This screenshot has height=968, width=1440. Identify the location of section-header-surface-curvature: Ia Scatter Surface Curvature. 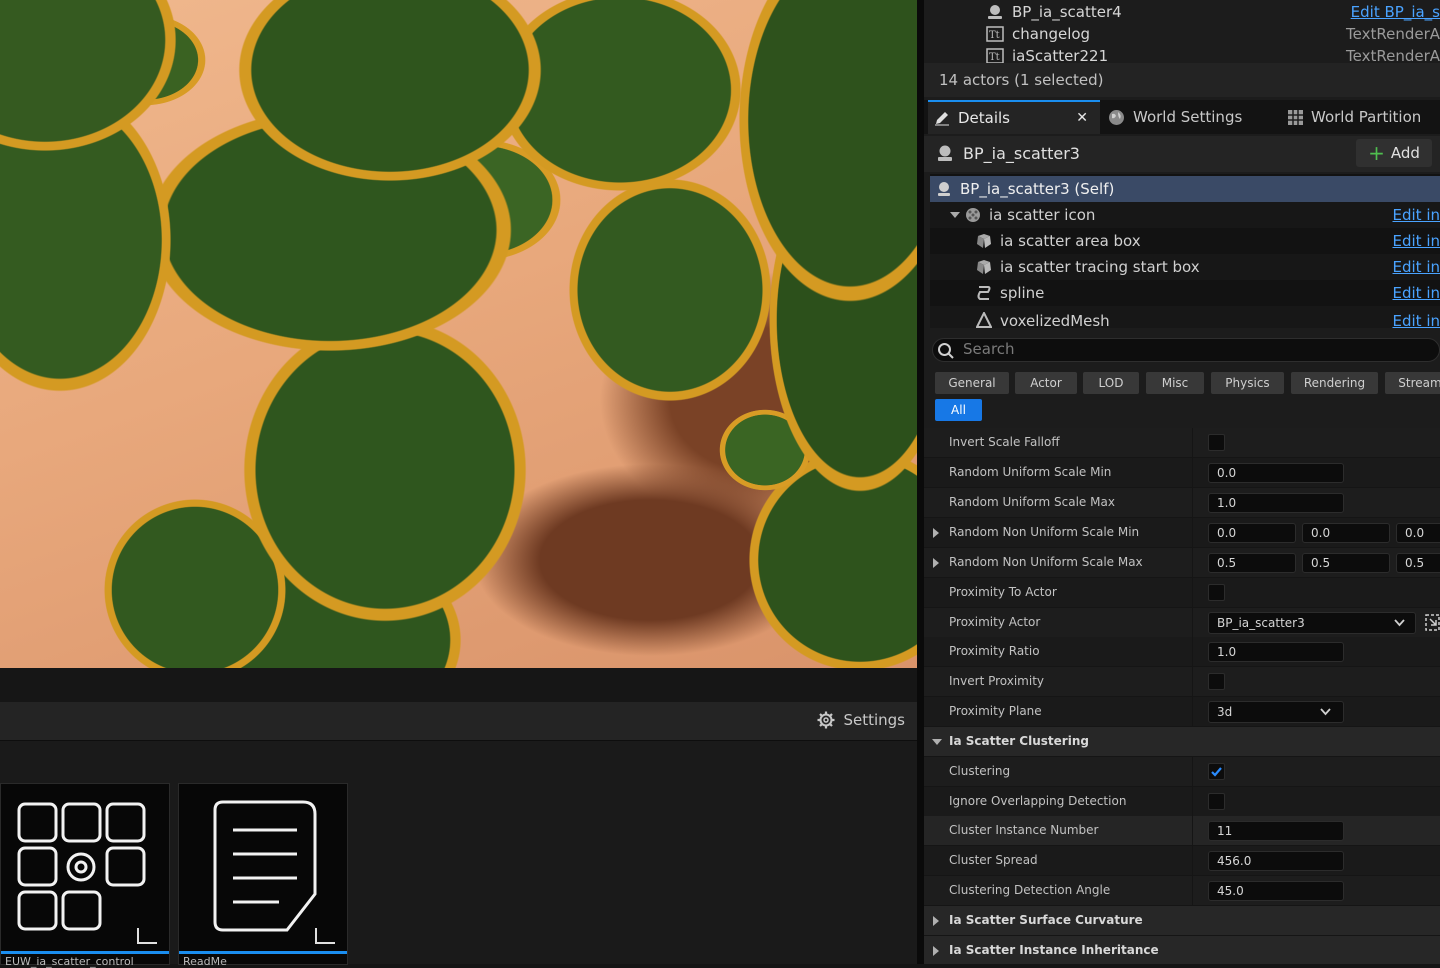
(1182, 921).